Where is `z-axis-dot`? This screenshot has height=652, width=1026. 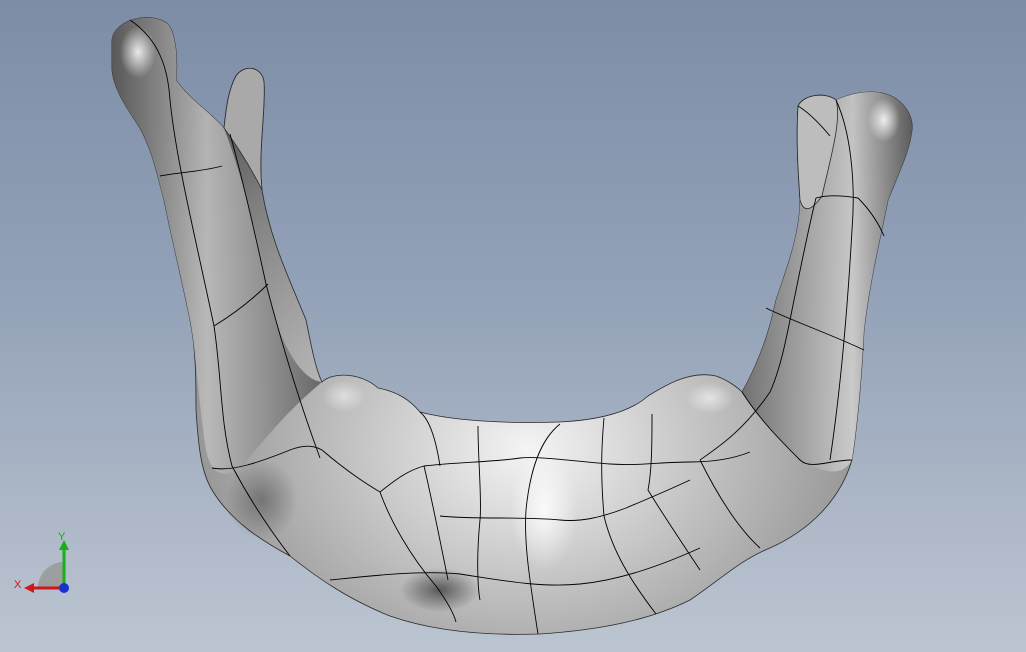 z-axis-dot is located at coordinates (64, 588).